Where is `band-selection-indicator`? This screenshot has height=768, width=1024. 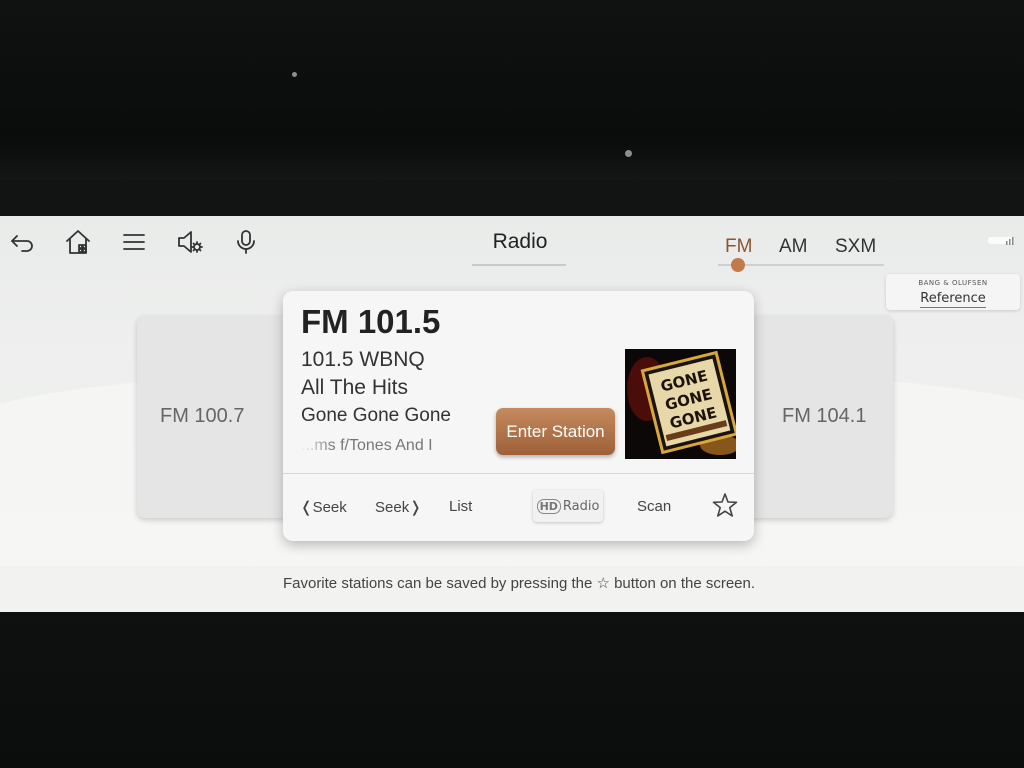 band-selection-indicator is located at coordinates (738, 265).